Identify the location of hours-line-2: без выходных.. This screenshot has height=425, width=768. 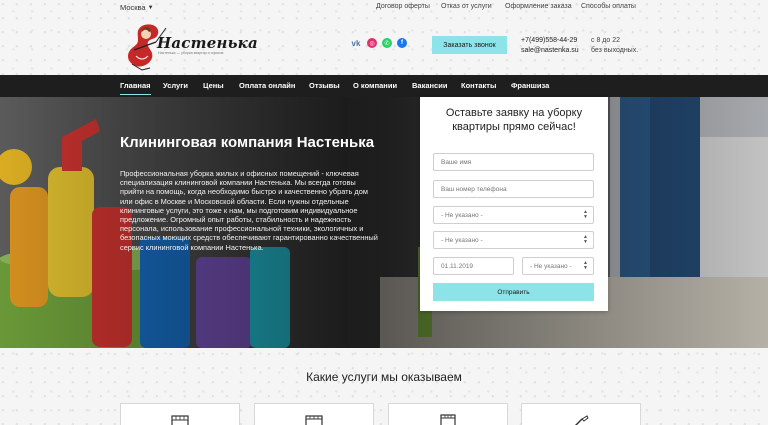
(615, 50).